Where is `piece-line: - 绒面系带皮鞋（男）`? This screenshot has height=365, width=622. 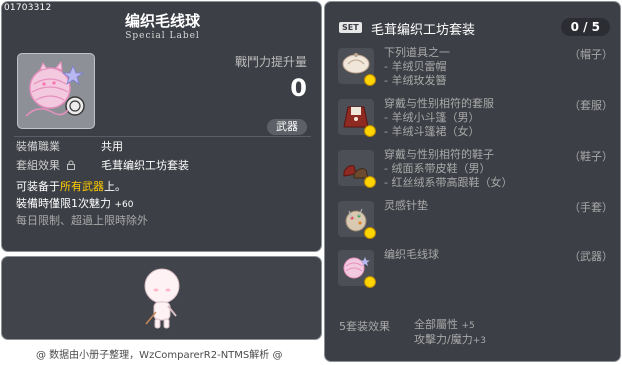 piece-line: - 绒面系带皮鞋（男） is located at coordinates (437, 168).